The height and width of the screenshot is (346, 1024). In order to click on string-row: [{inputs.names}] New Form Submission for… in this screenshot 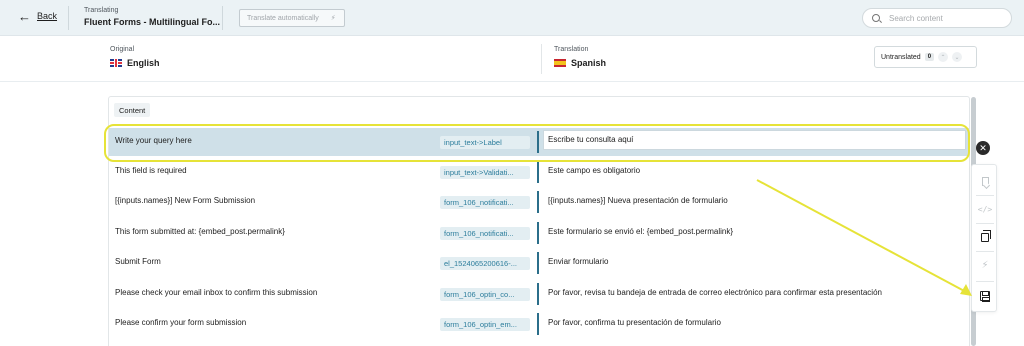, I will do `click(539, 202)`.